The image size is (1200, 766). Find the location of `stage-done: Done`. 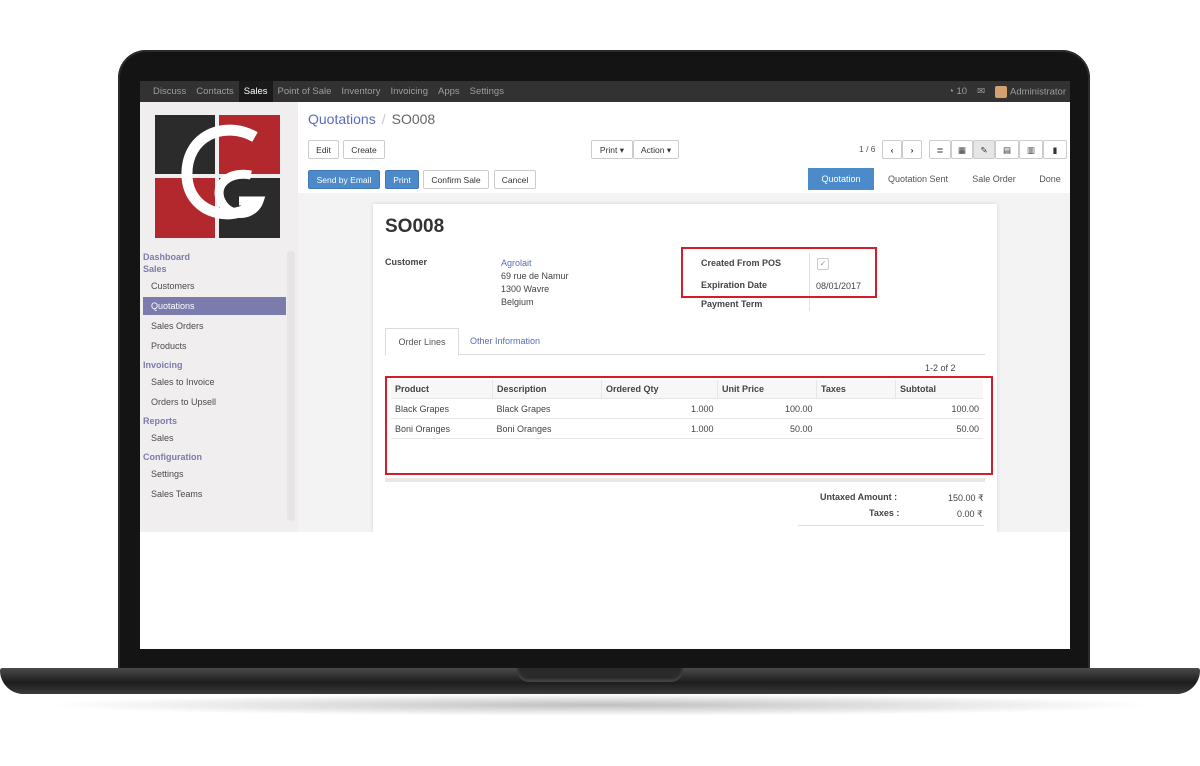

stage-done: Done is located at coordinates (1050, 179).